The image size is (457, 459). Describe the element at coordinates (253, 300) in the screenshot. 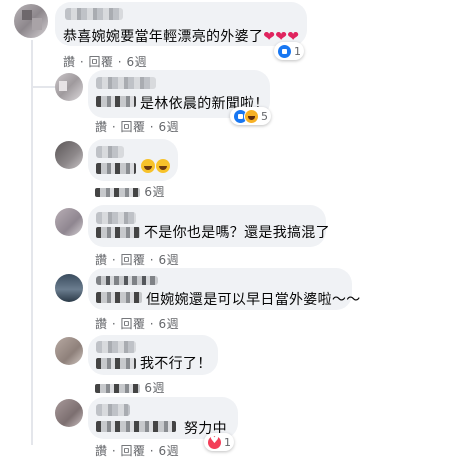

I see `reply-text: 但婉婉還是可以早日當外婆啦～～` at that location.